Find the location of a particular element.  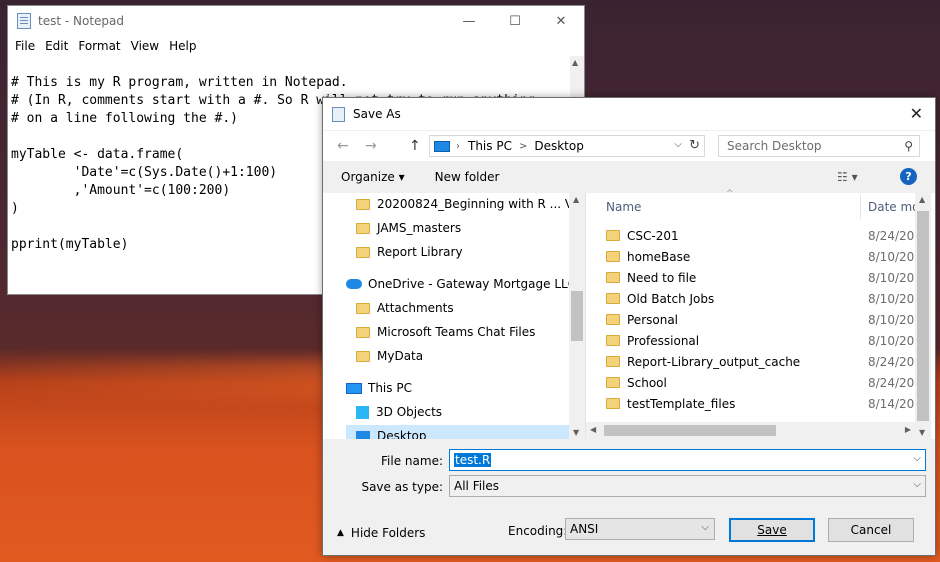

this-pc-icon is located at coordinates (442, 146).